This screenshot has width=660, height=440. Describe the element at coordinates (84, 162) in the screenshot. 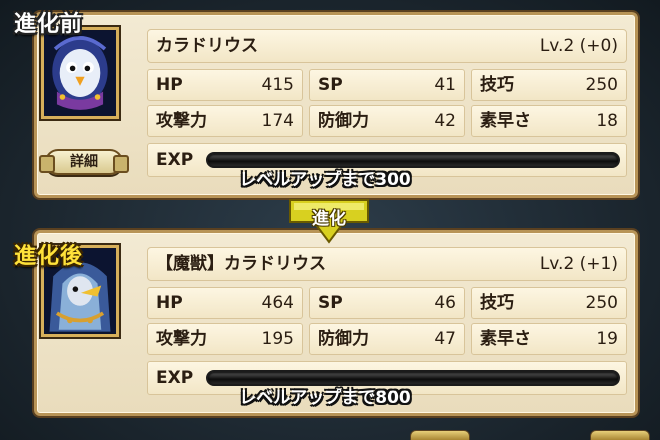

I see `detail-button: 詳細` at that location.